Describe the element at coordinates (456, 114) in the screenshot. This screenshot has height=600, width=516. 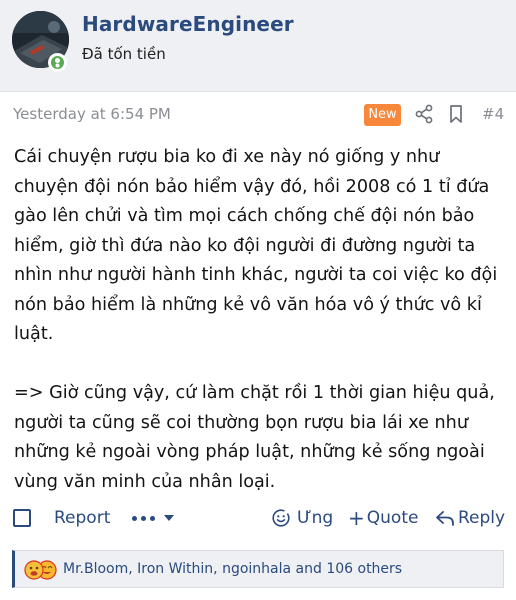
I see `bookmark-icon` at that location.